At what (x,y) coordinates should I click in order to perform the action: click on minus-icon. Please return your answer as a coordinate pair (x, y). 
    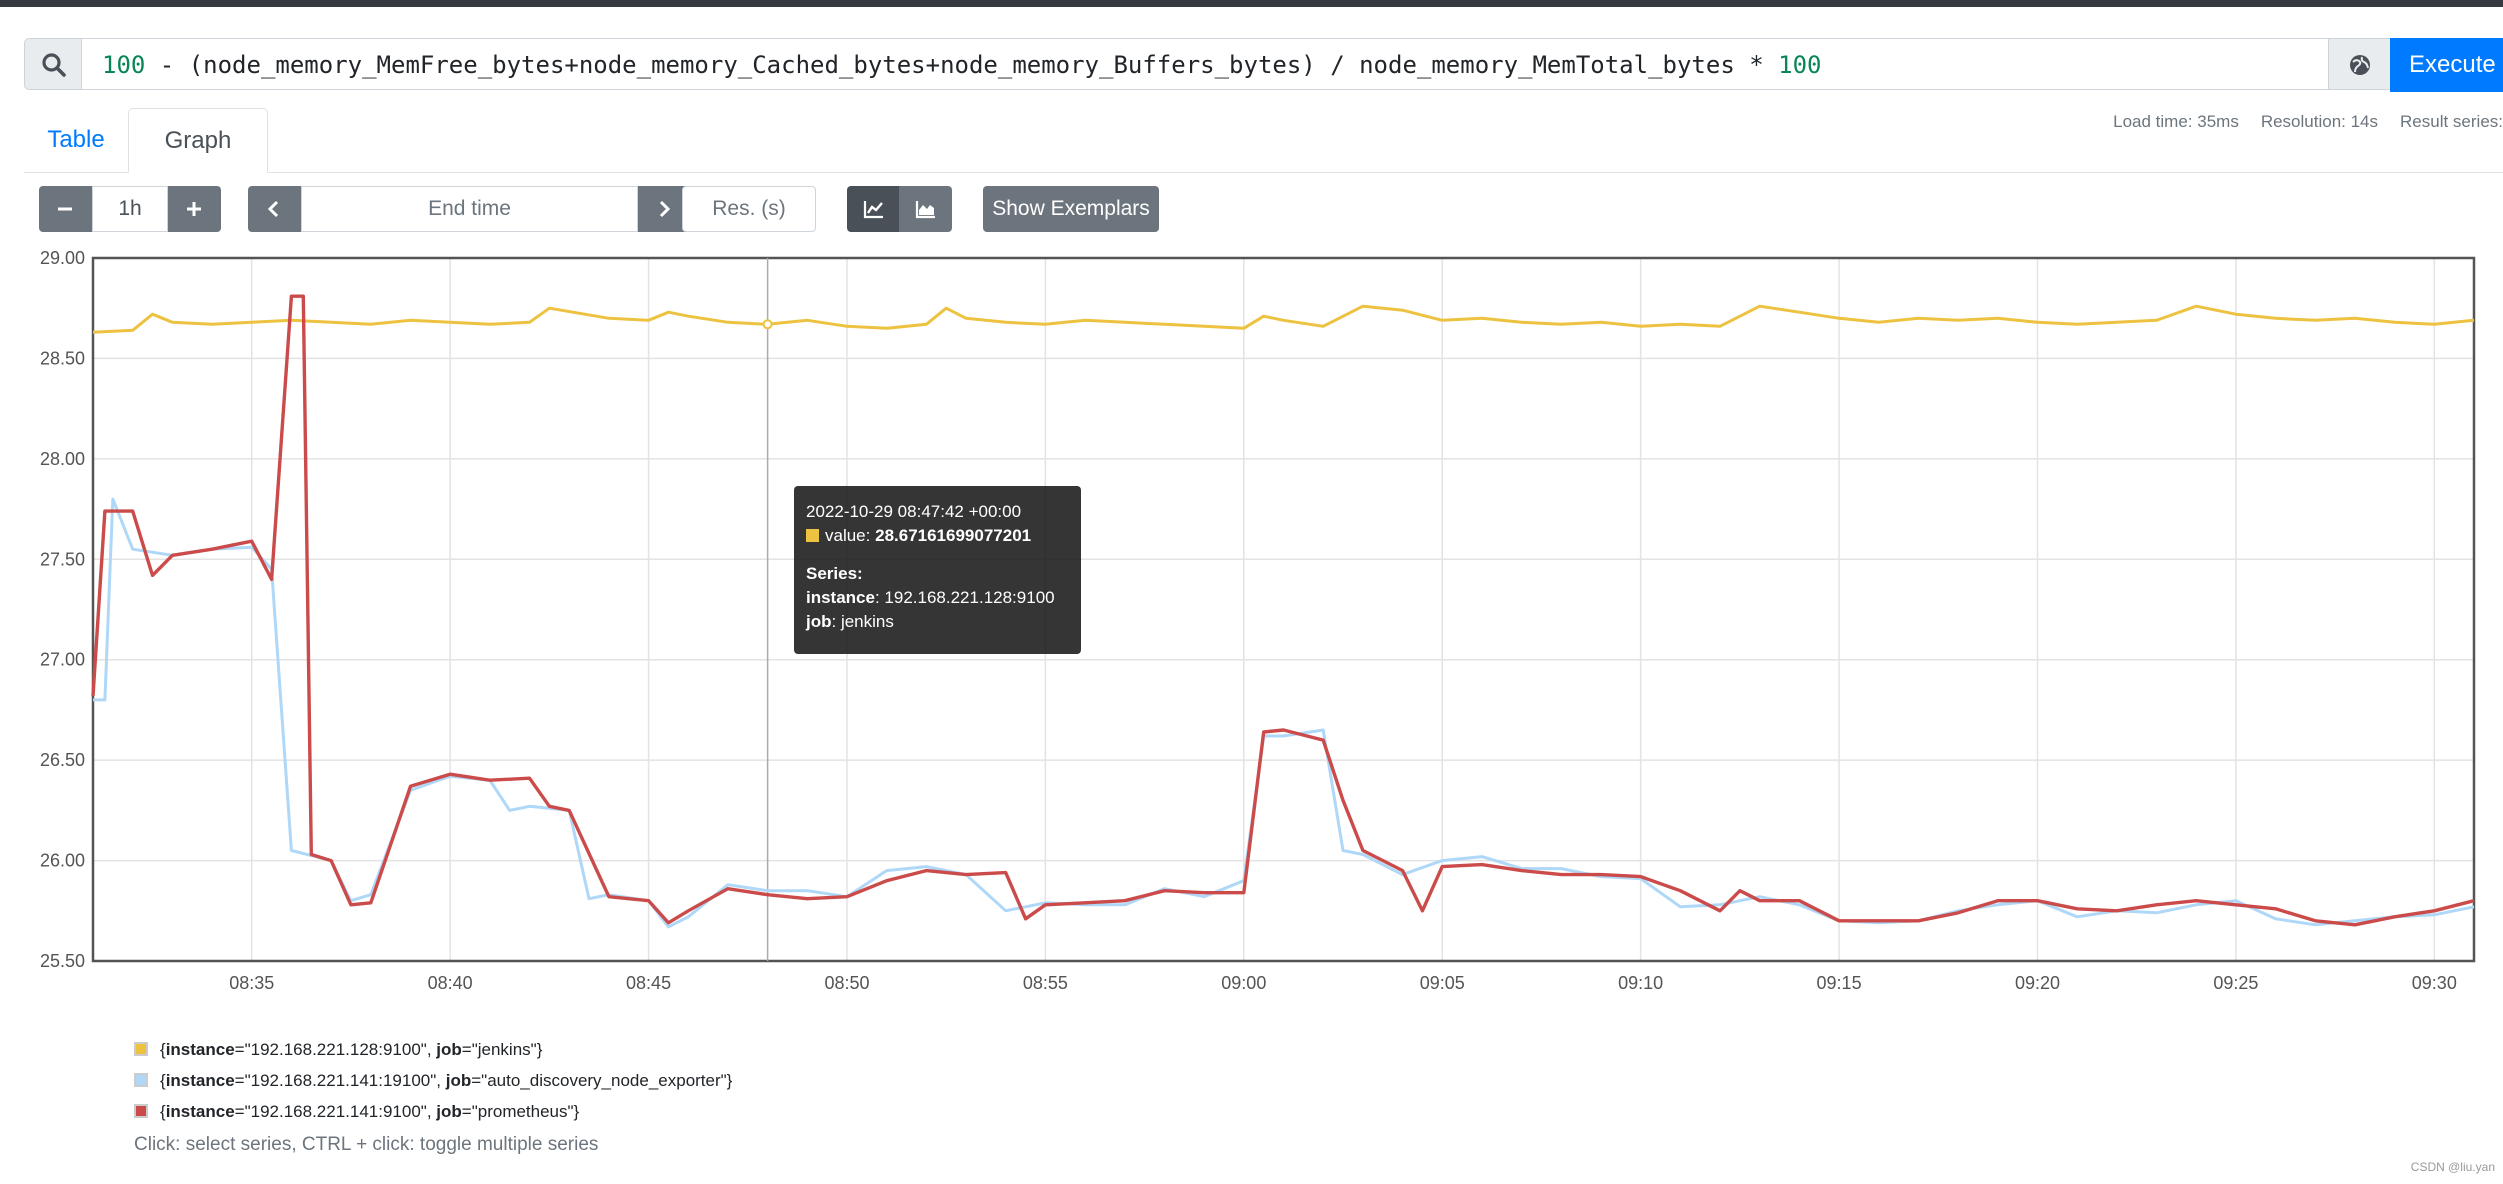
    Looking at the image, I should click on (65, 209).